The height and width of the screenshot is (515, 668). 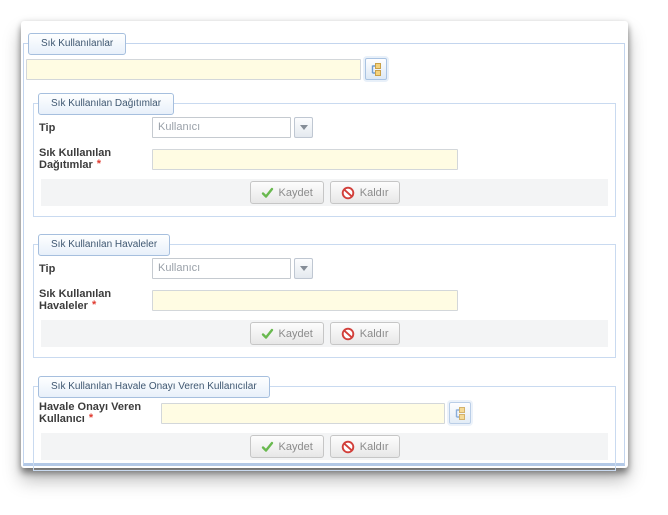 What do you see at coordinates (305, 159) in the screenshot?
I see `dagitimlar-input` at bounding box center [305, 159].